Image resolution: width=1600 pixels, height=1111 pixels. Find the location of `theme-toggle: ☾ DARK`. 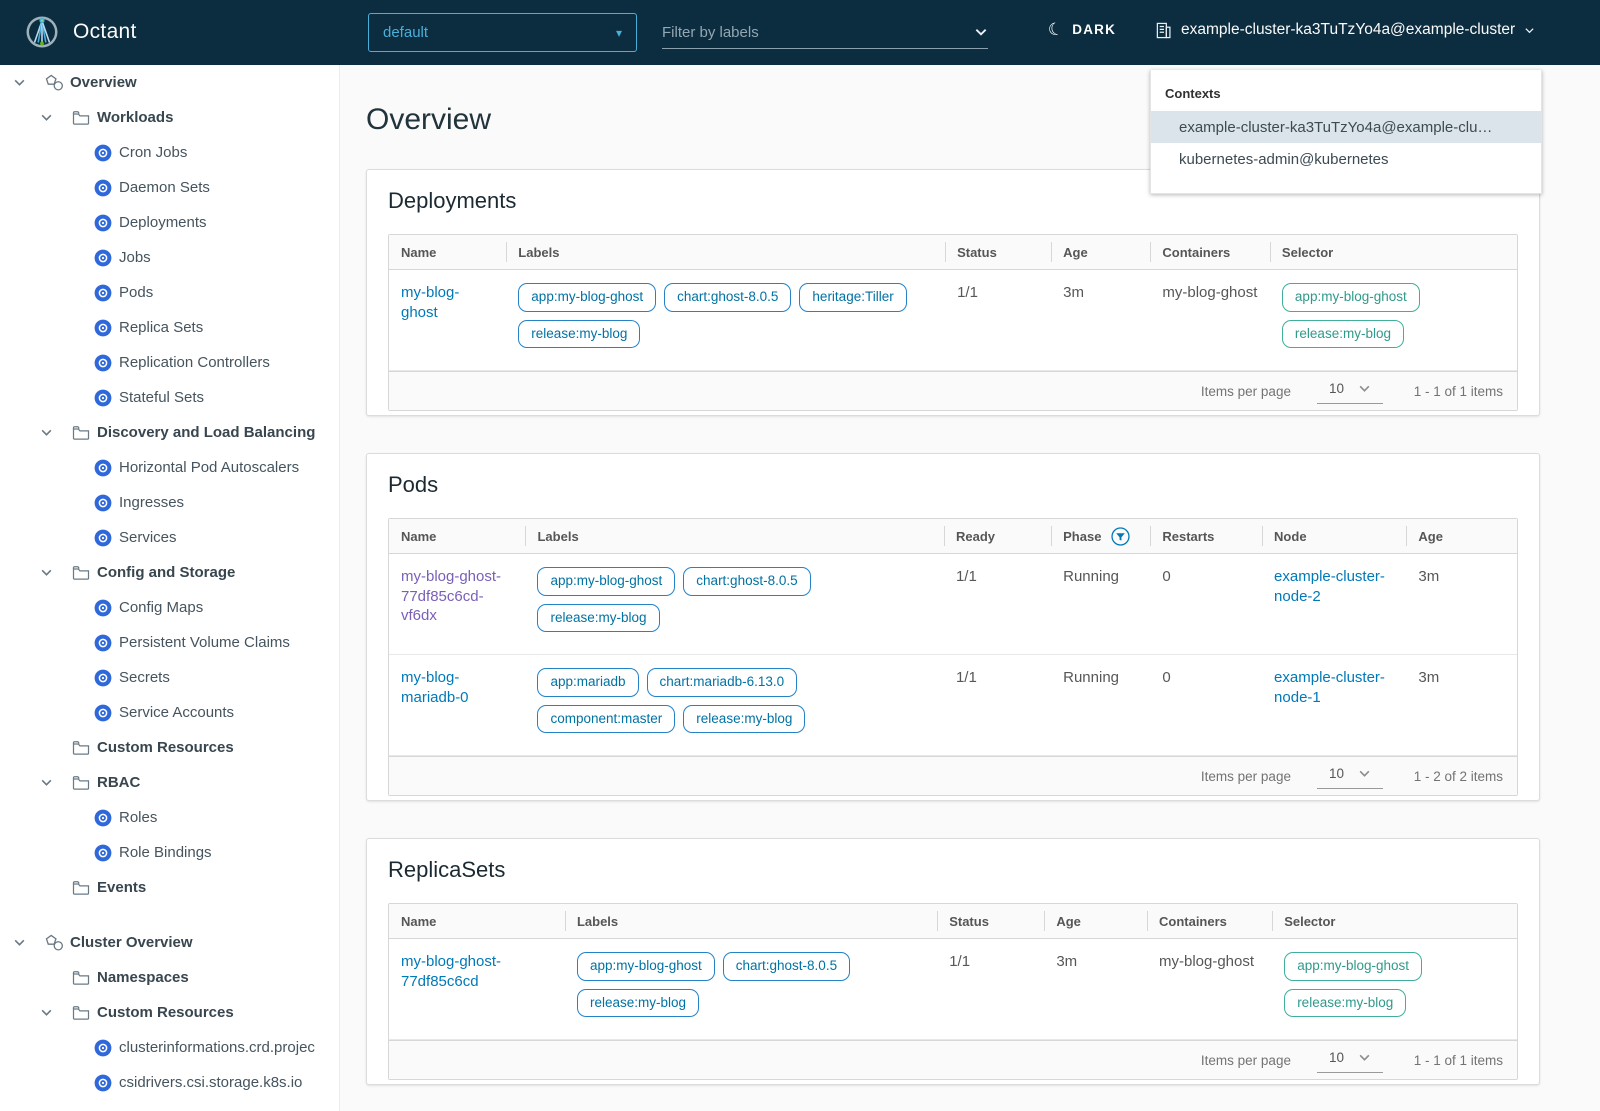

theme-toggle: ☾ DARK is located at coordinates (1081, 29).